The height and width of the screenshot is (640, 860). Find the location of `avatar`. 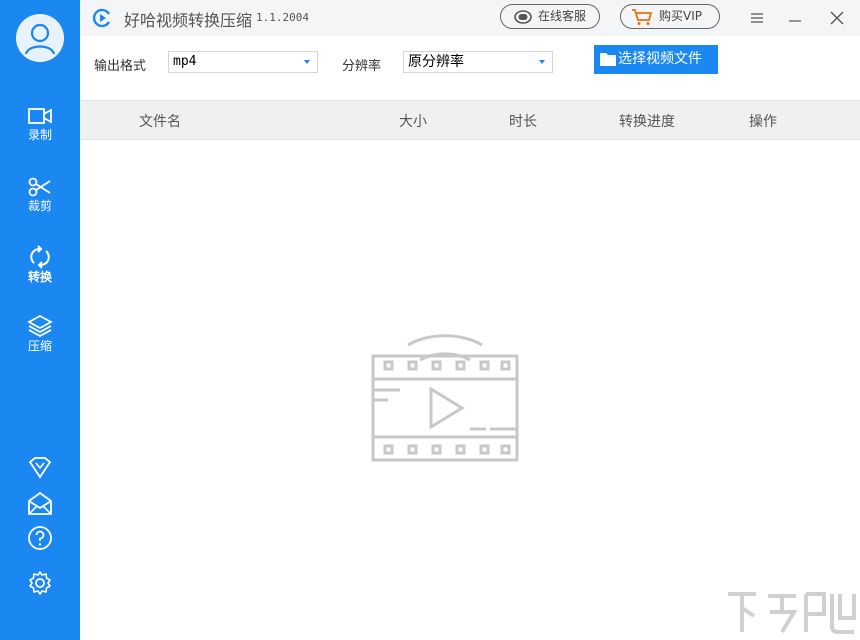

avatar is located at coordinates (40, 38).